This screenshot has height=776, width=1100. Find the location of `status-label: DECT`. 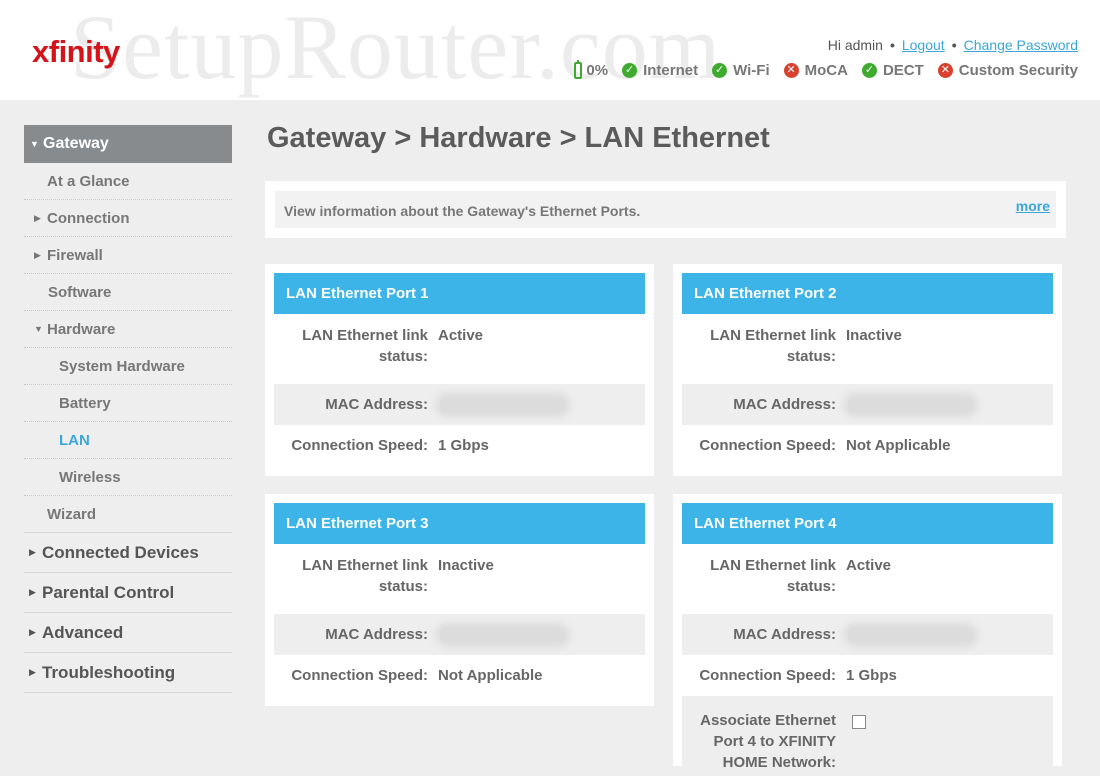

status-label: DECT is located at coordinates (903, 70).